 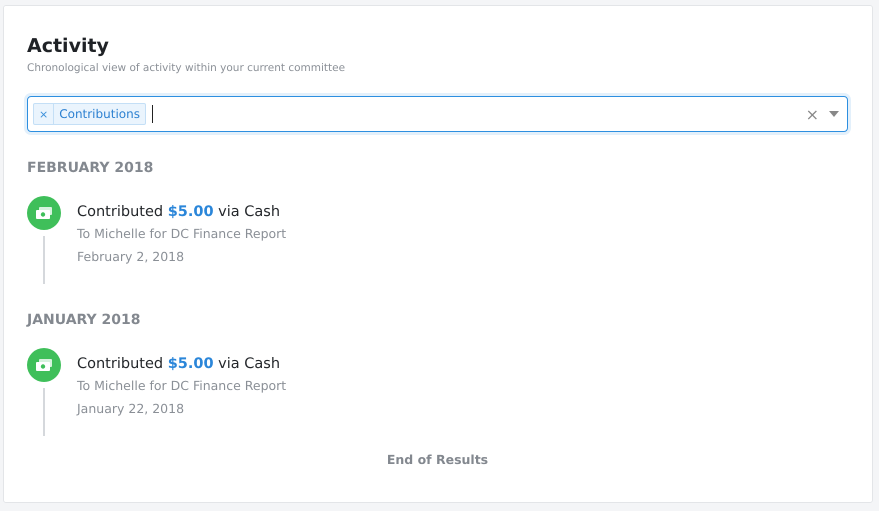 What do you see at coordinates (84, 320) in the screenshot?
I see `month-heading: JANUARY 2018` at bounding box center [84, 320].